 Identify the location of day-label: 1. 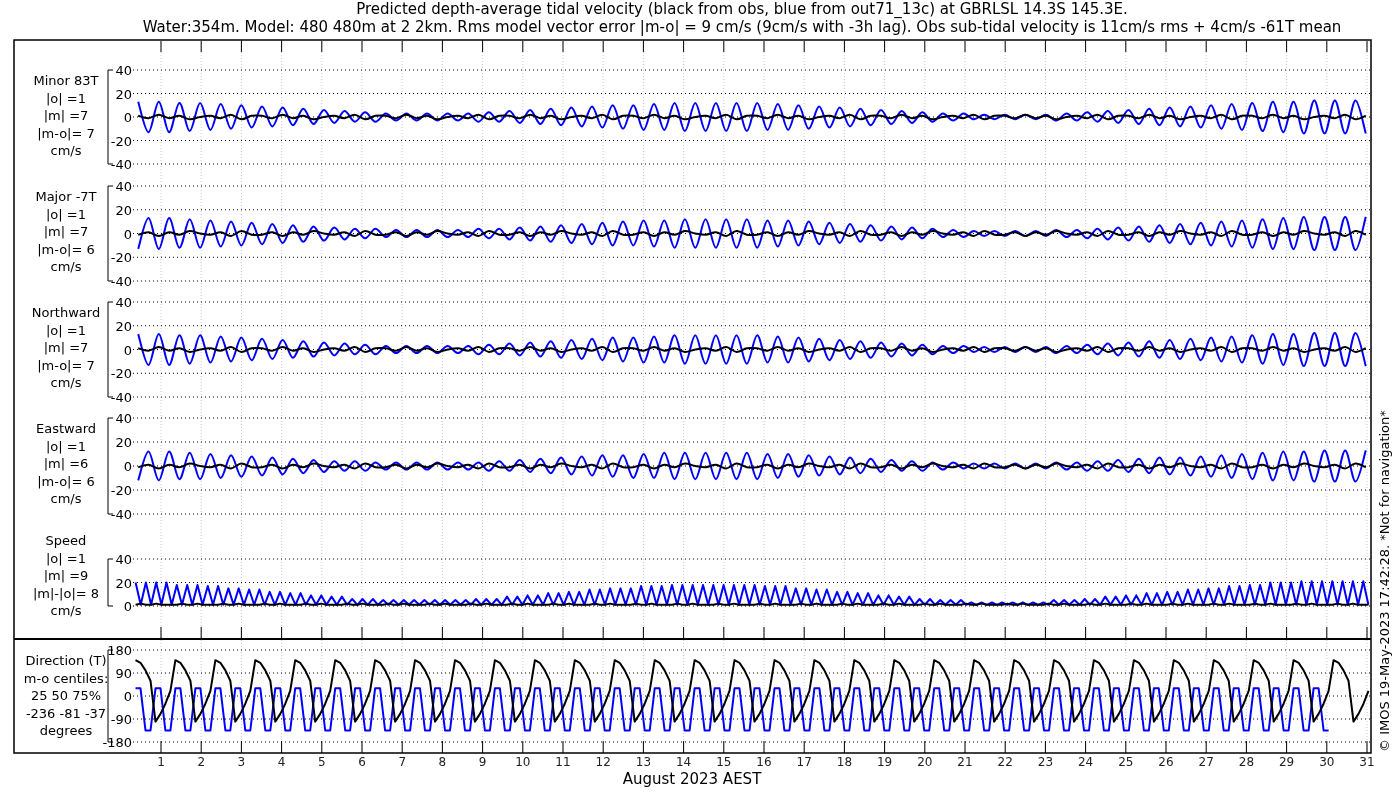
(161, 762).